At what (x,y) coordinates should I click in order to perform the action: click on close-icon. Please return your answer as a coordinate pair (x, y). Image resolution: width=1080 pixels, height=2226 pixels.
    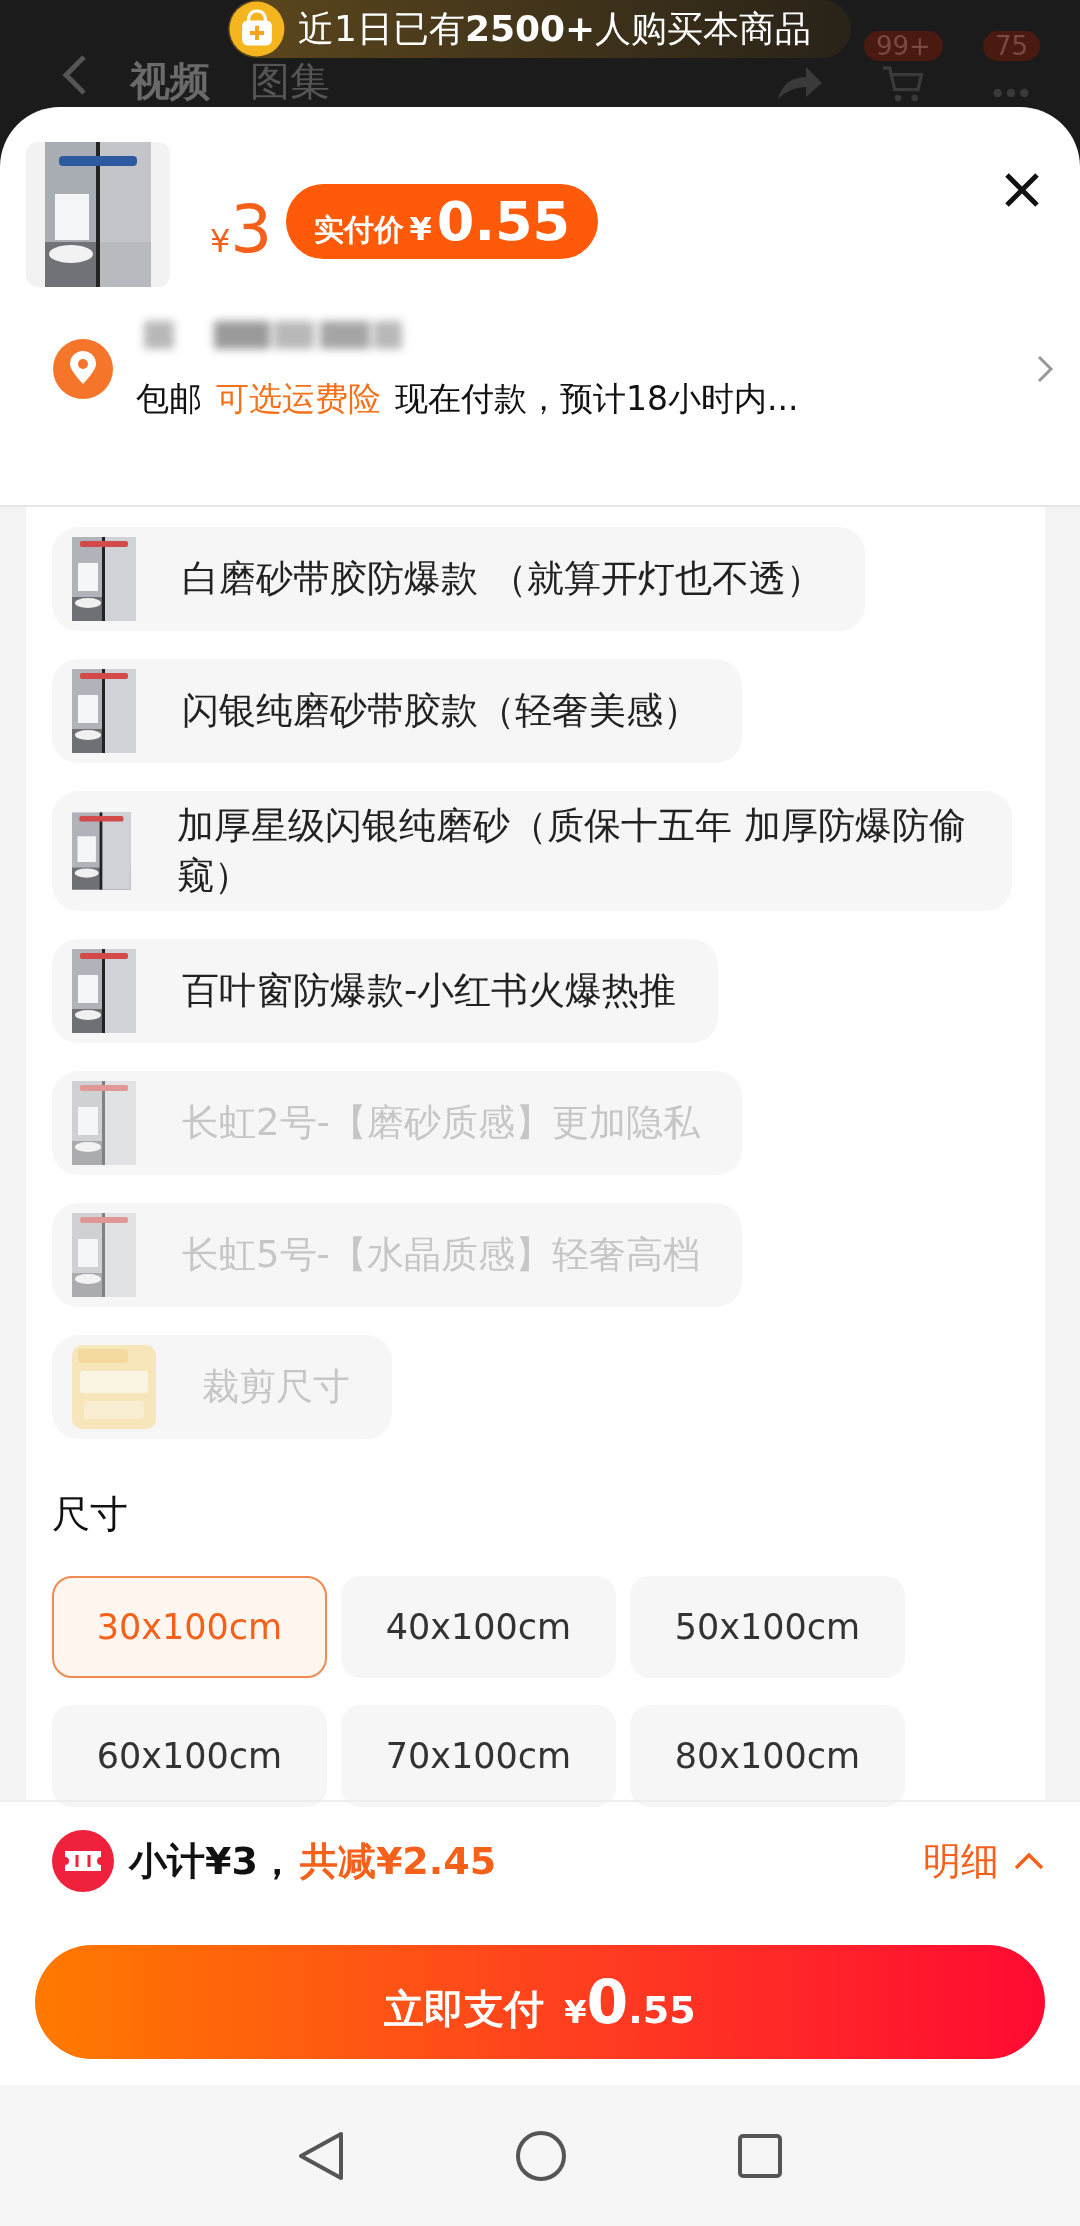
    Looking at the image, I should click on (1022, 190).